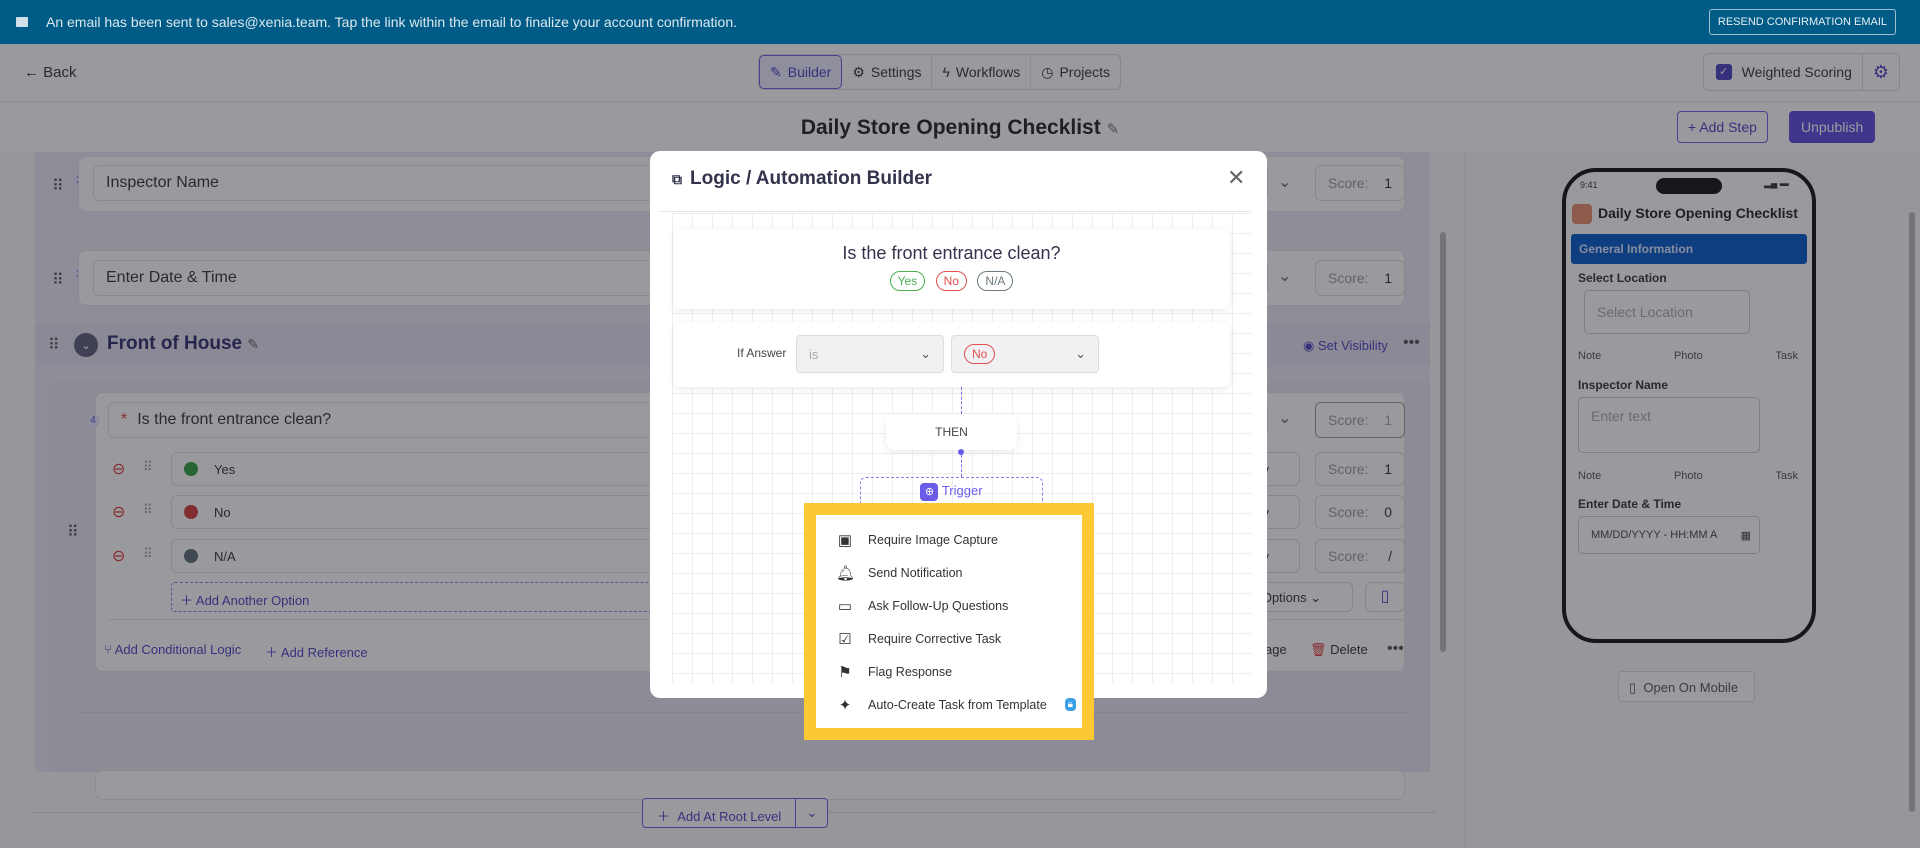  I want to click on action-item: ▣ Require Image Capture, so click(949, 539).